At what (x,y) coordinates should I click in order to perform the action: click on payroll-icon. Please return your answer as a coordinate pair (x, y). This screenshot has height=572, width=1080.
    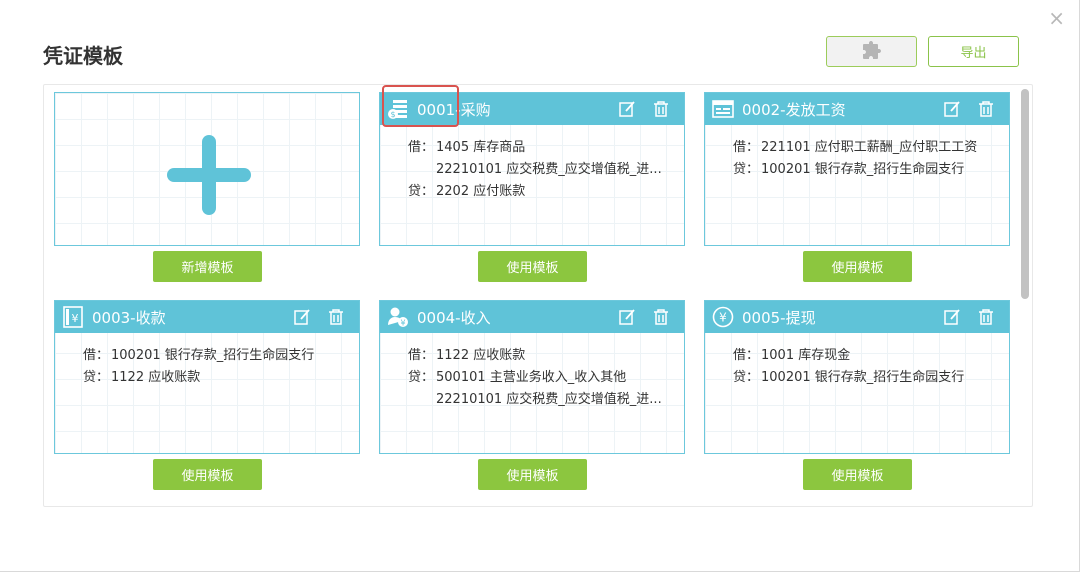
    Looking at the image, I should click on (723, 109).